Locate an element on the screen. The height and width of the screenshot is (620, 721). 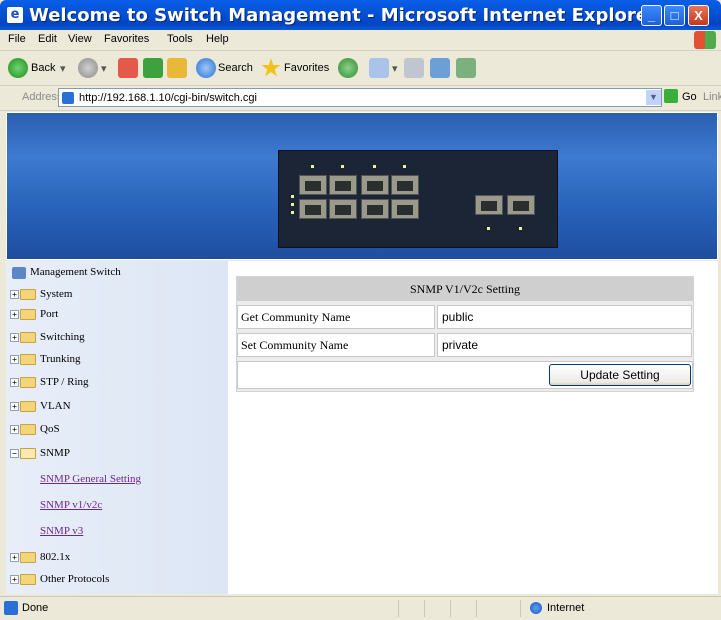
favorites-star-icon is located at coordinates (271, 67).